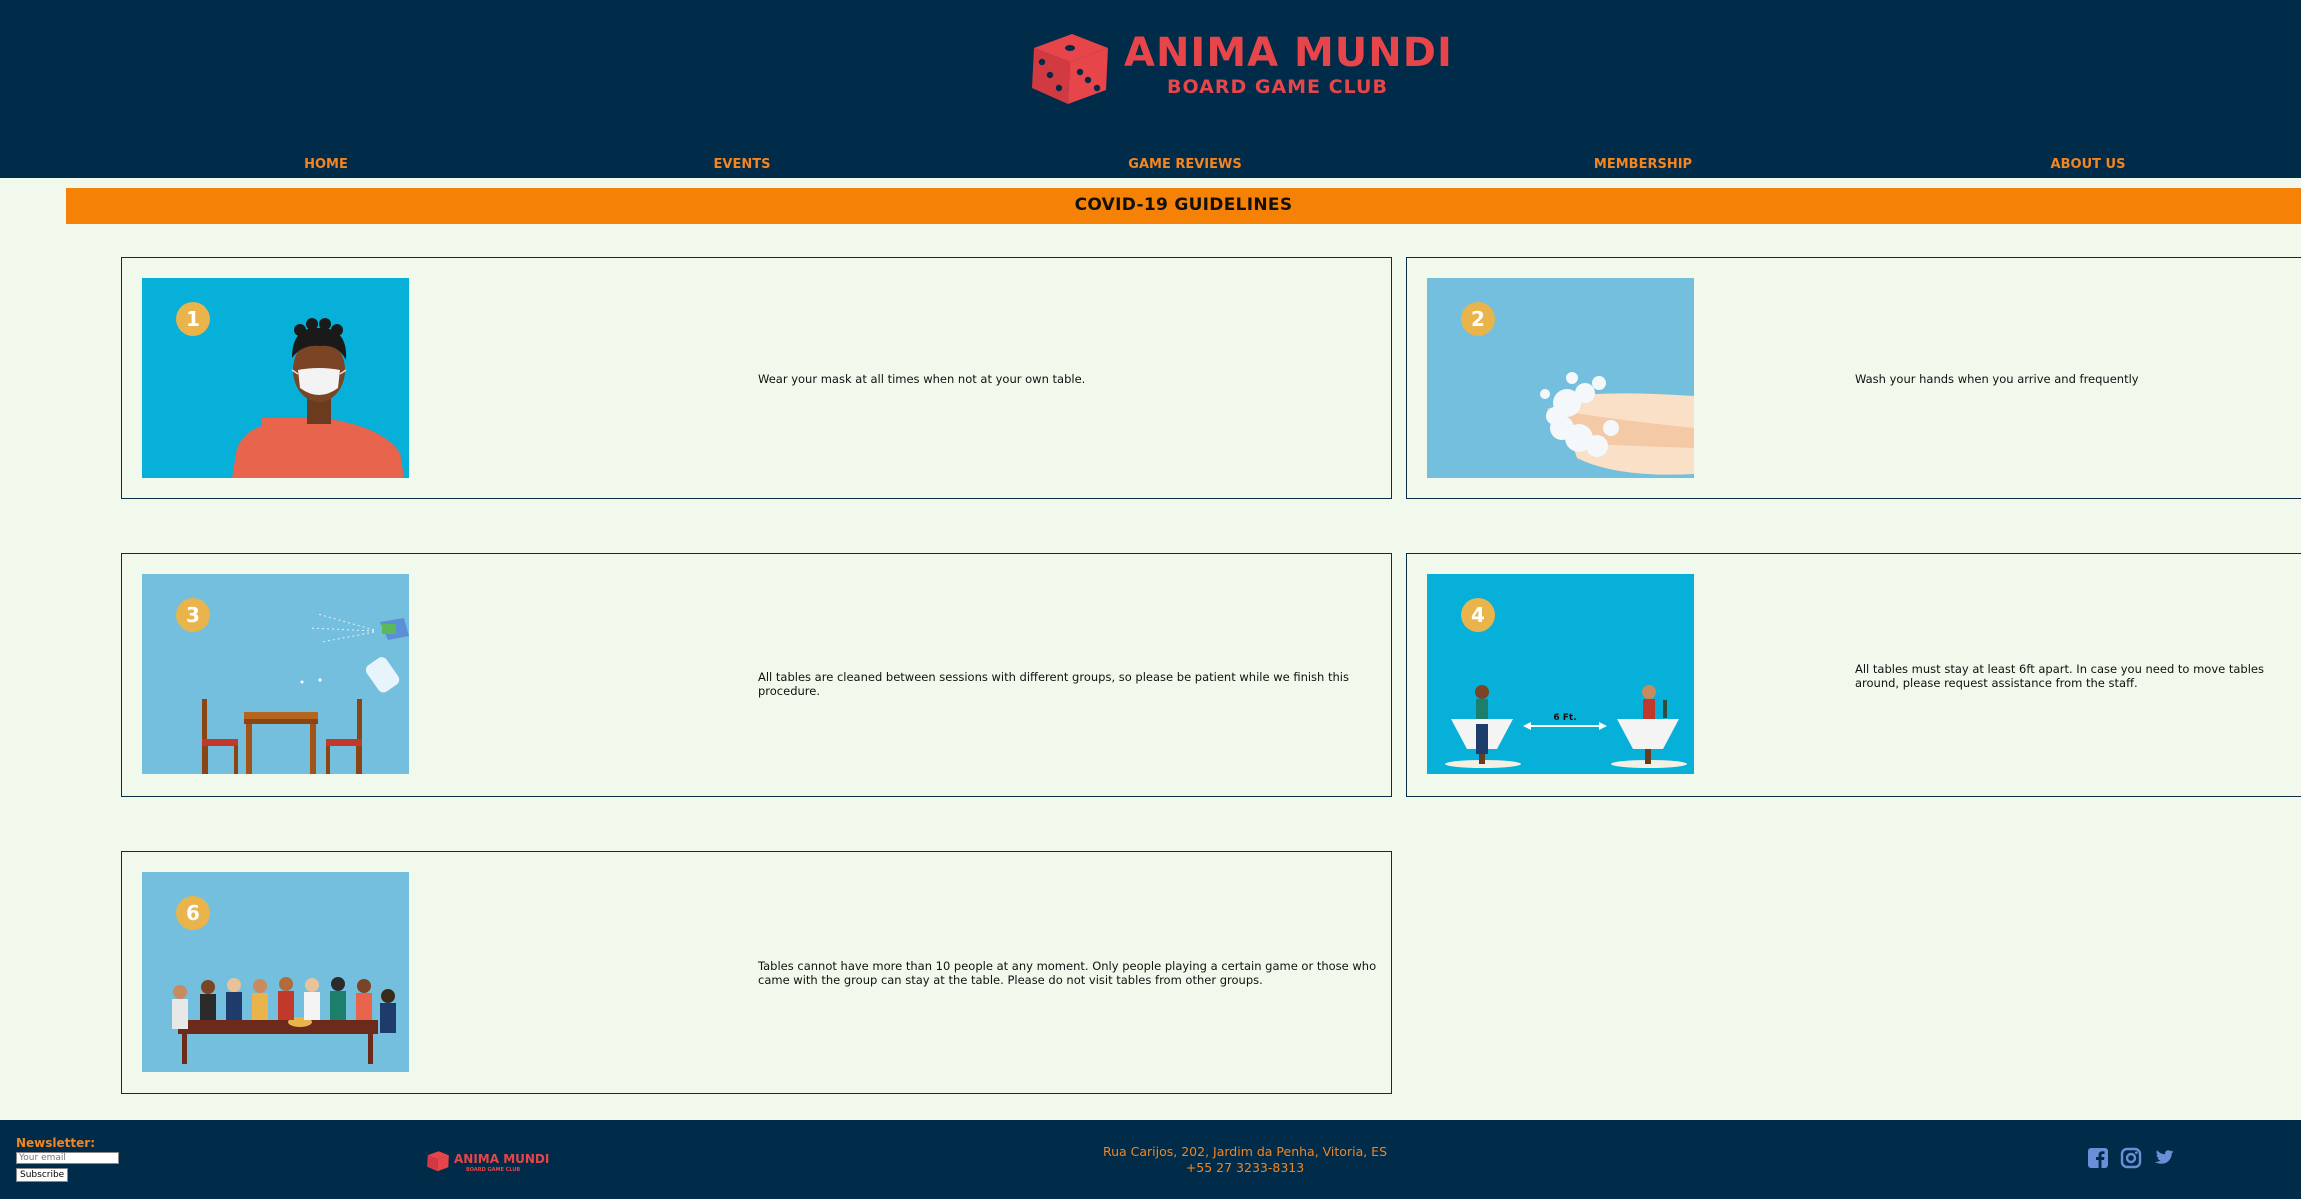 This screenshot has width=2301, height=1199. I want to click on instagram-icon, so click(2131, 1158).